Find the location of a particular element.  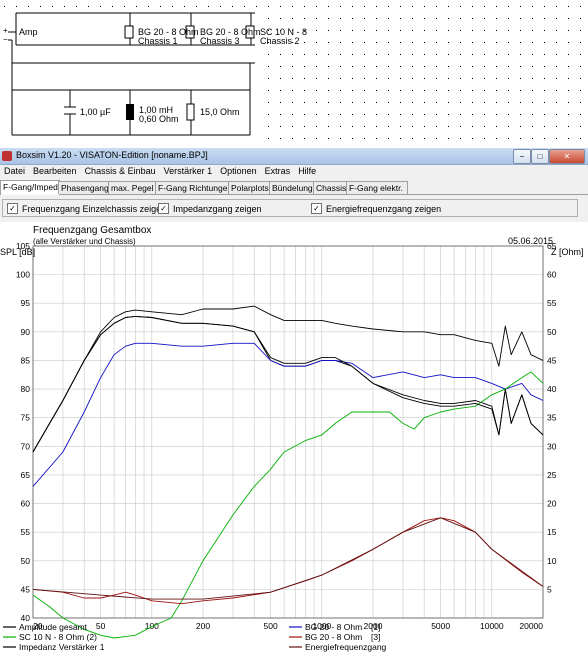

minimize-button: − is located at coordinates (522, 156).